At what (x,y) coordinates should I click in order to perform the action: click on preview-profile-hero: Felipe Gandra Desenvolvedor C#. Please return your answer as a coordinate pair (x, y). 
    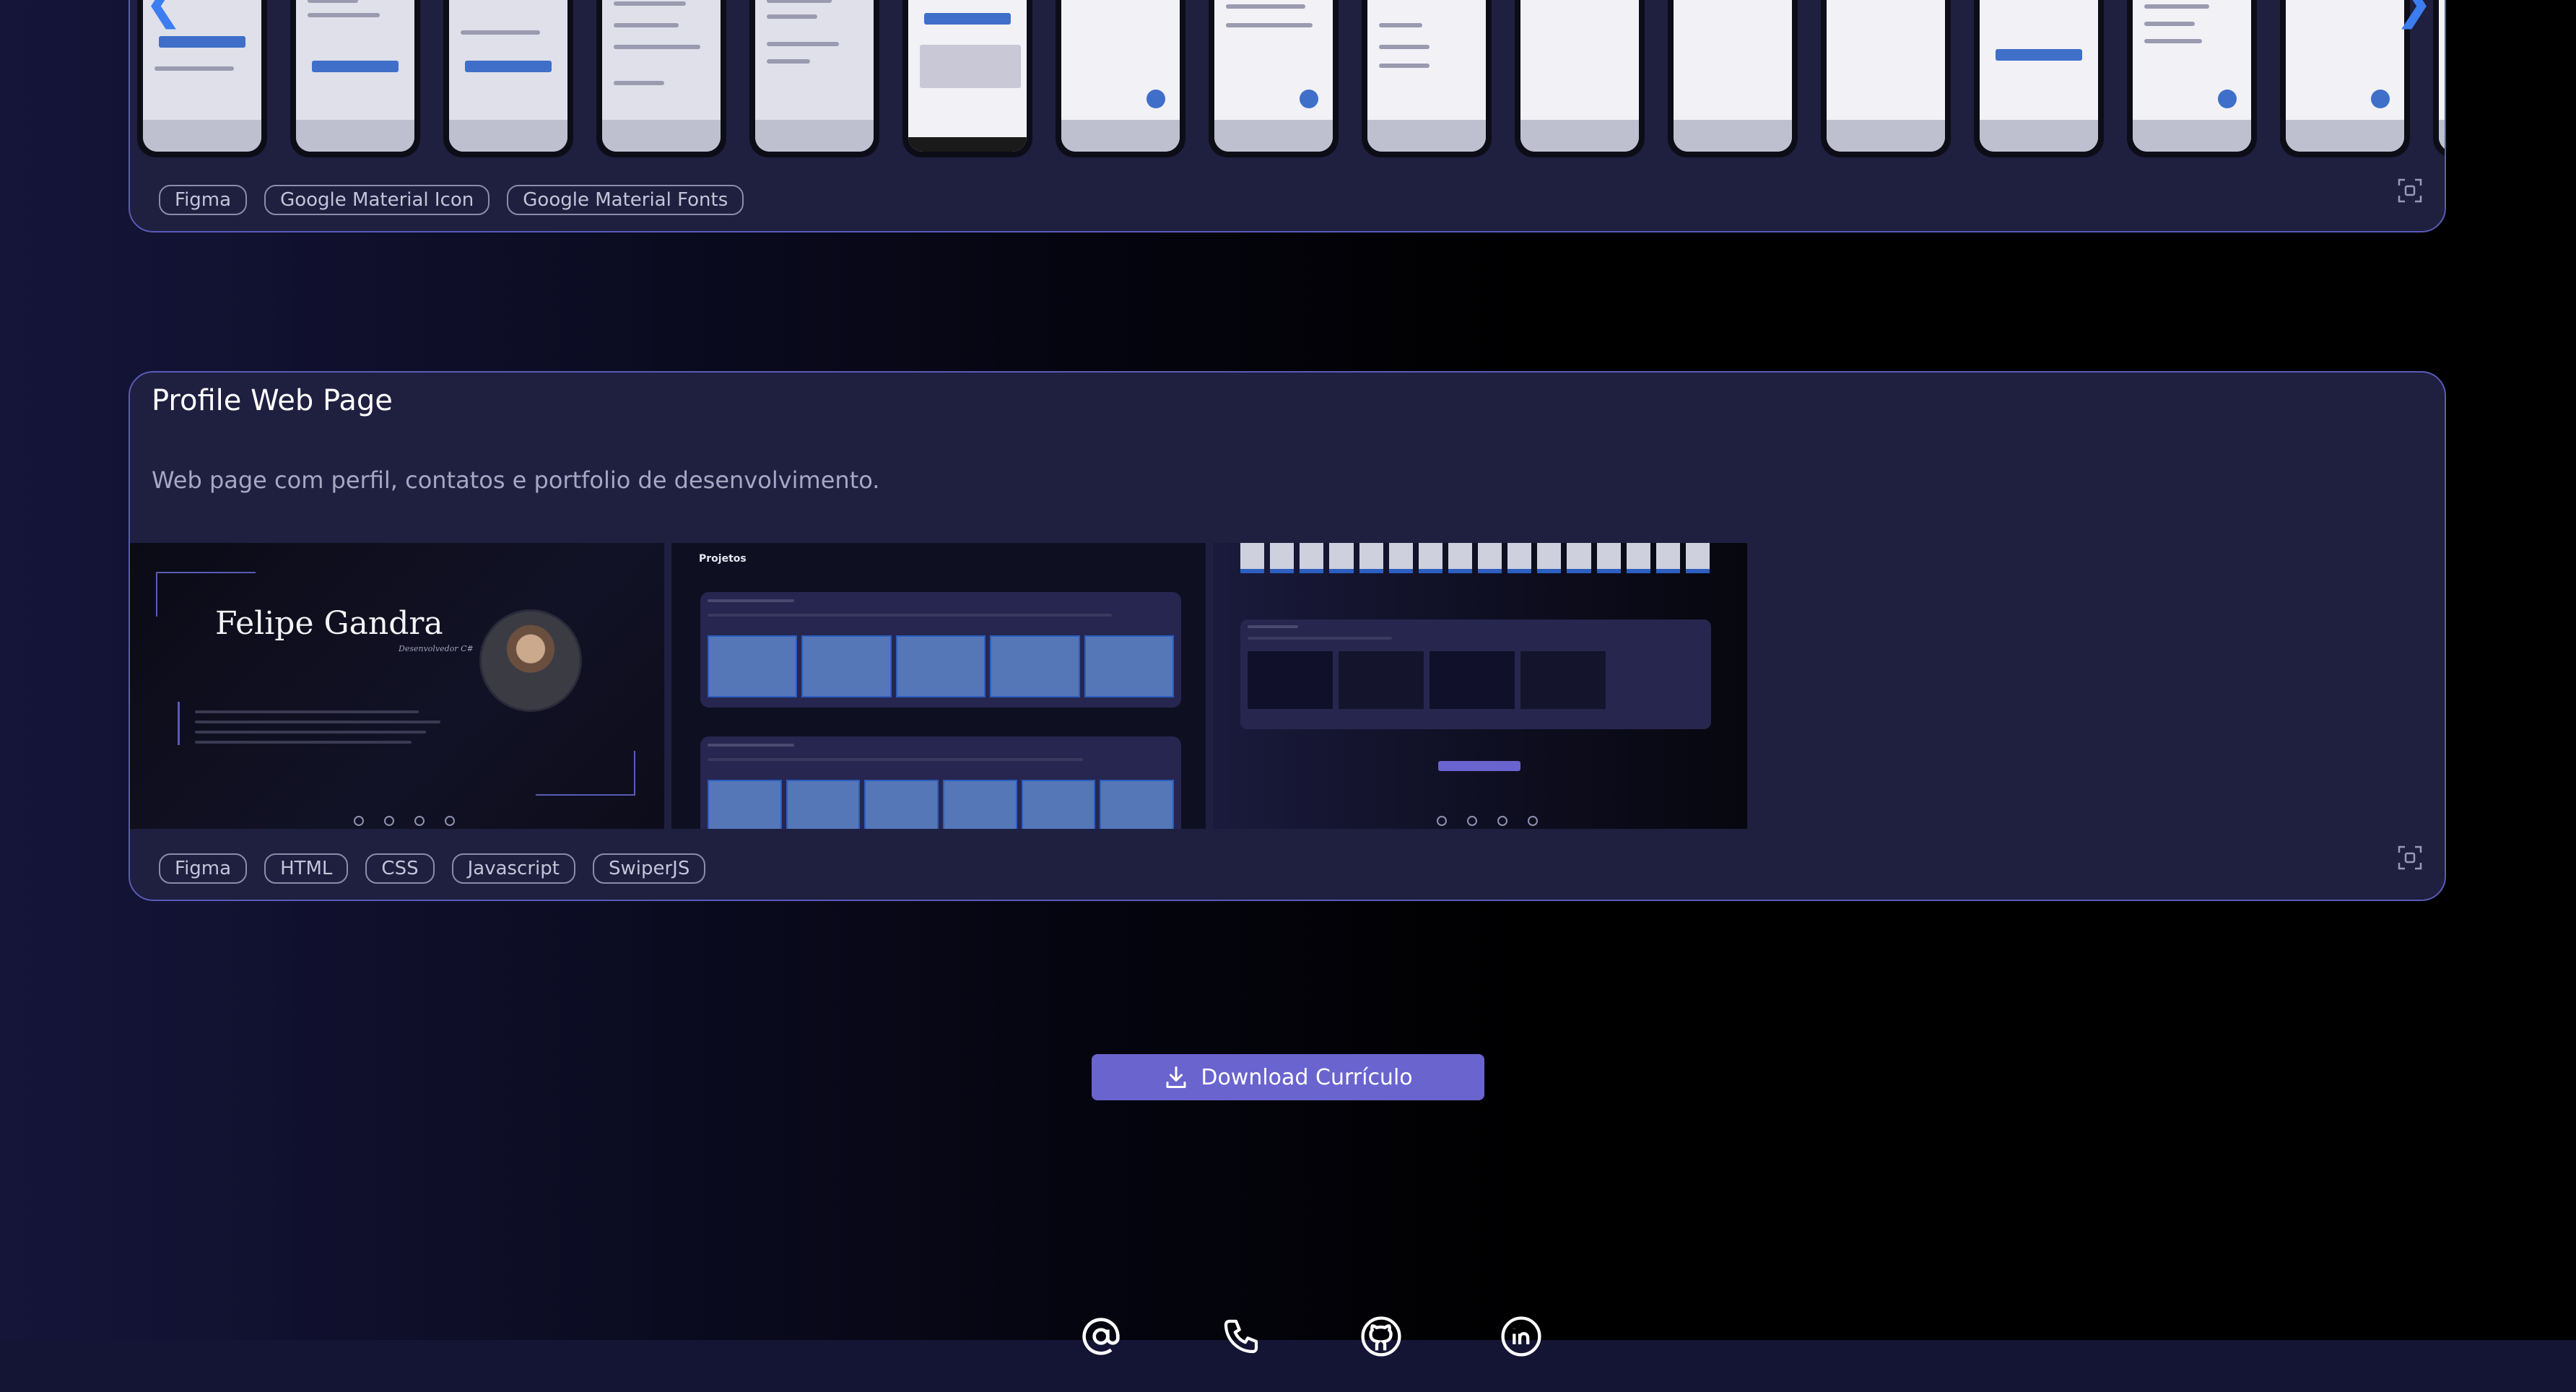
    Looking at the image, I should click on (397, 686).